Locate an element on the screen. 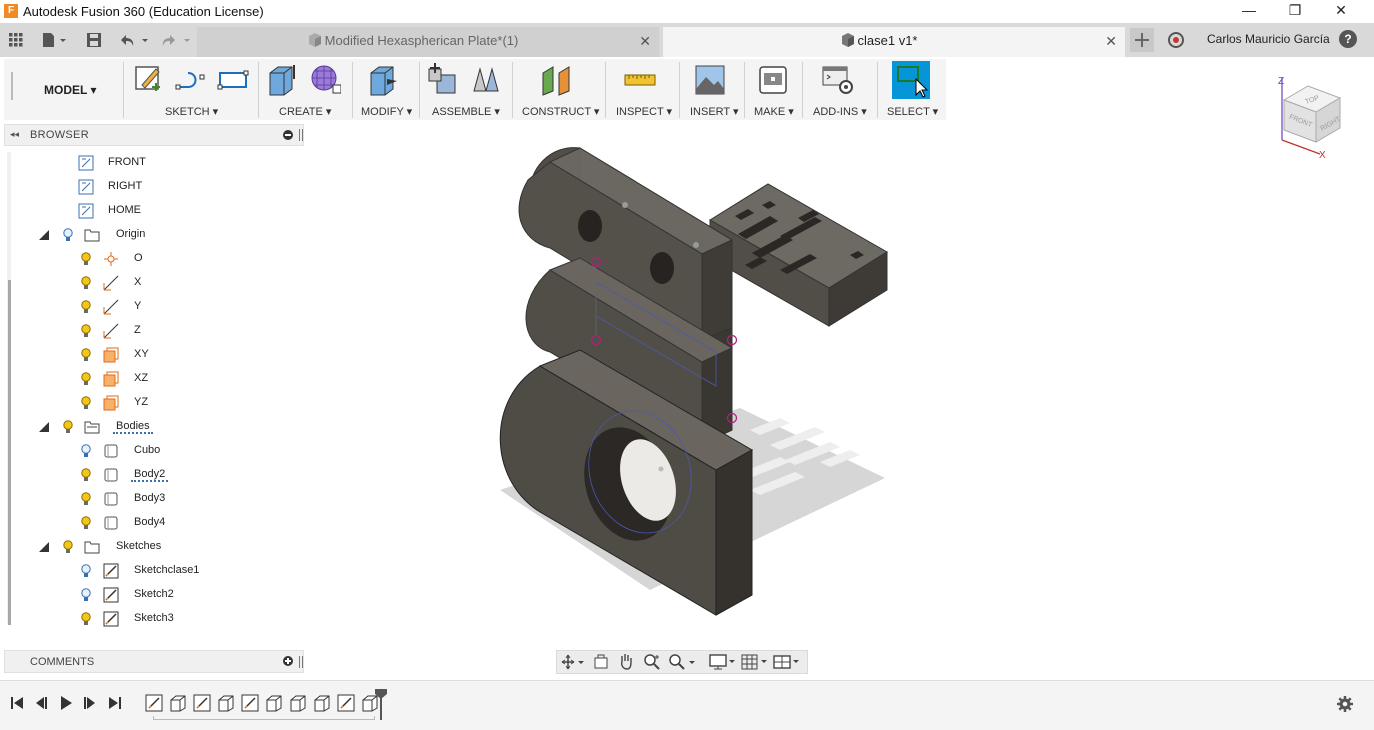  pan-hand-icon is located at coordinates (626, 662).